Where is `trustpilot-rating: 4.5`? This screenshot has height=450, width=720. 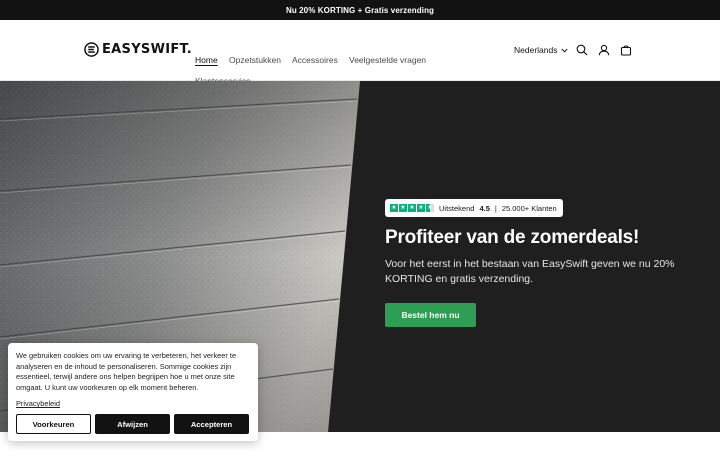 trustpilot-rating: 4.5 is located at coordinates (484, 208).